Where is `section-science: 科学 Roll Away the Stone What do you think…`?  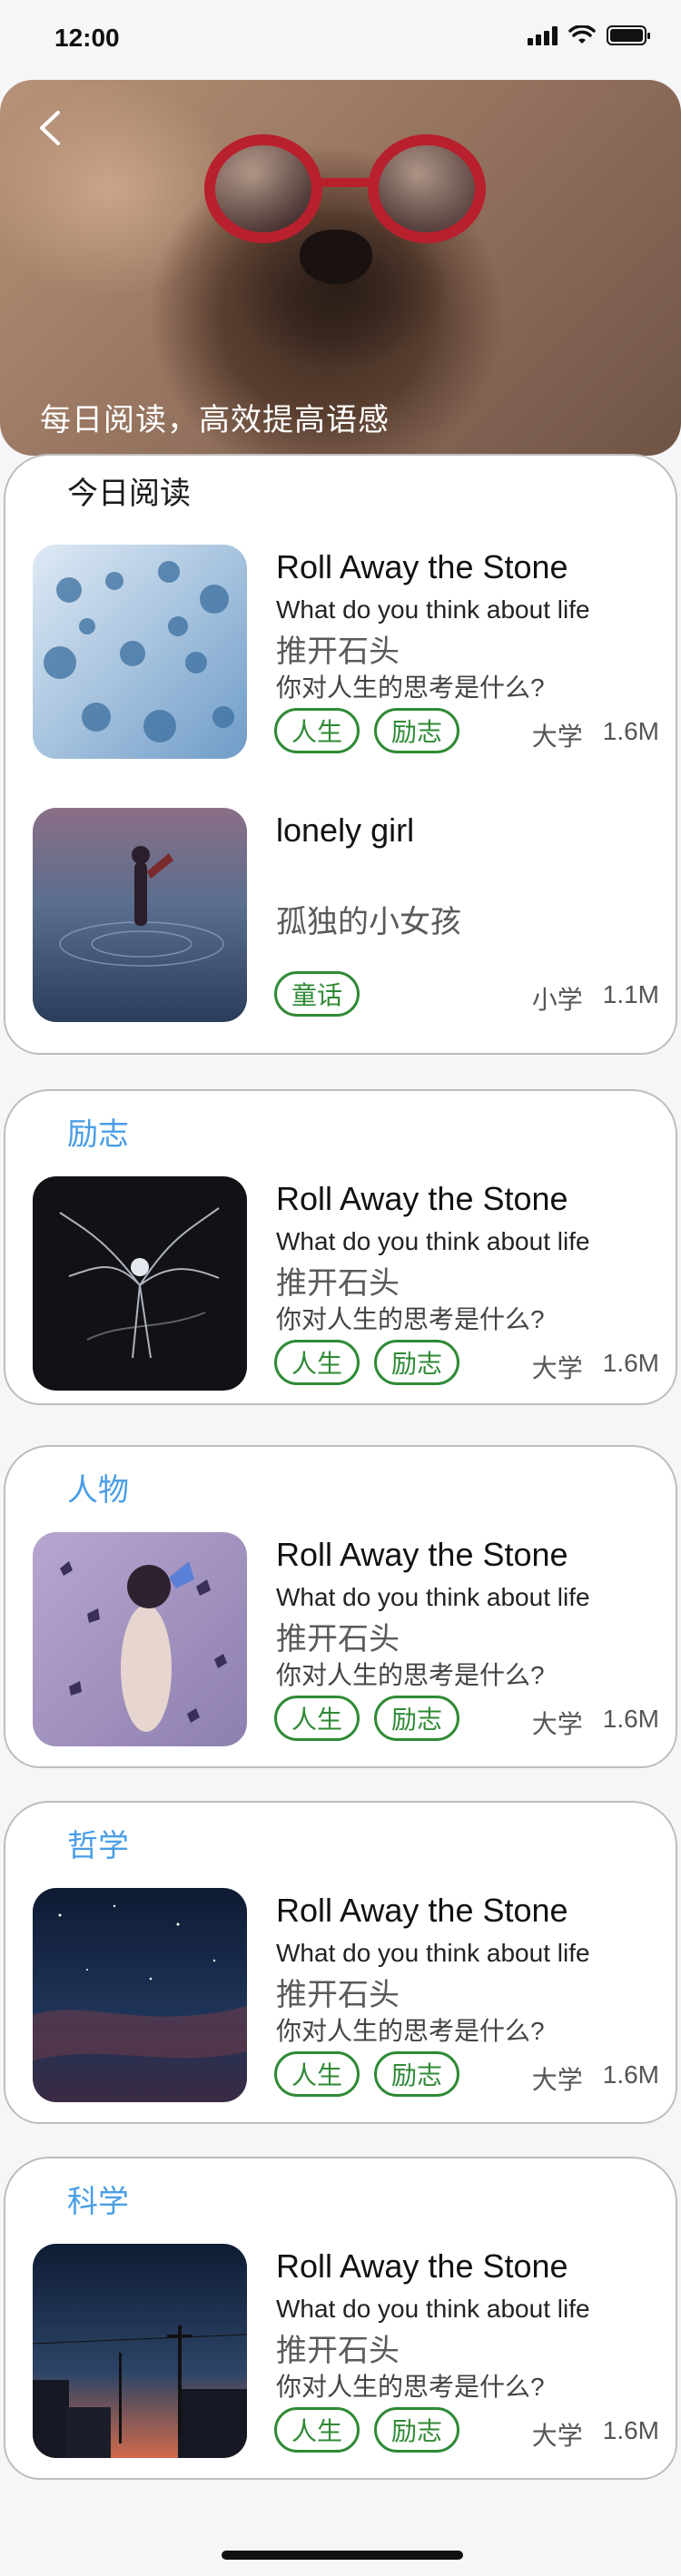 section-science: 科学 Roll Away the Stone What do you think… is located at coordinates (340, 2318).